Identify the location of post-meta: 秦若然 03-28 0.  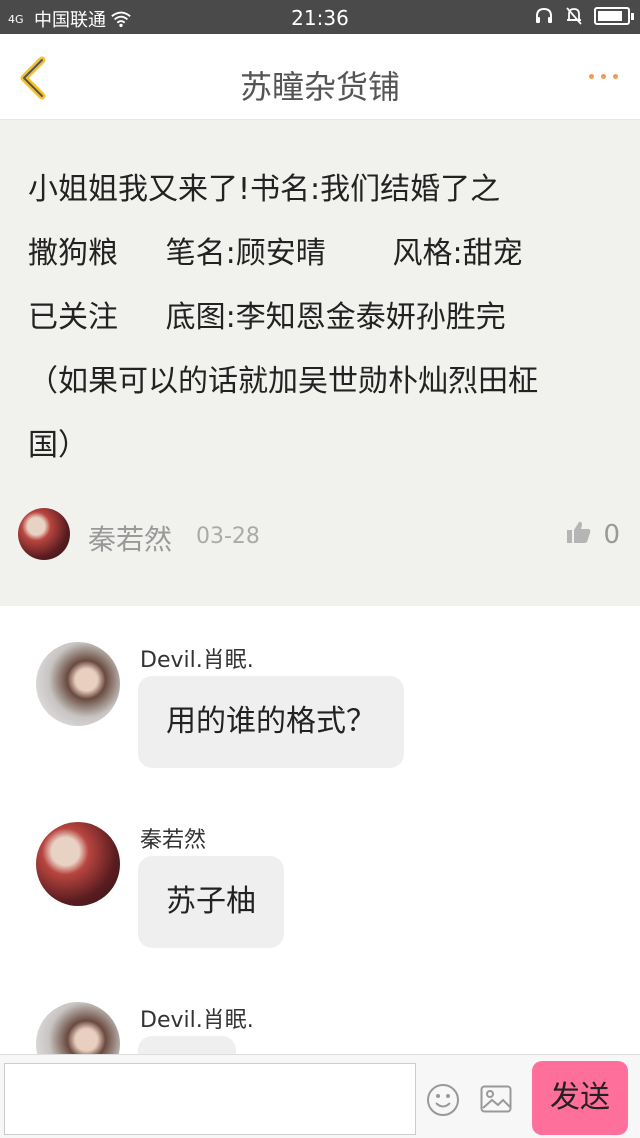
(320, 534).